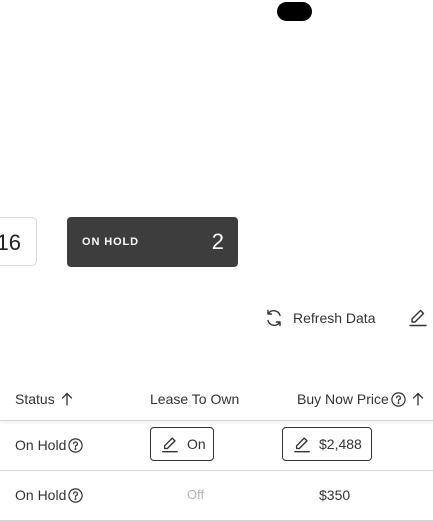 The height and width of the screenshot is (521, 433). What do you see at coordinates (274, 318) in the screenshot?
I see `refresh-icon` at bounding box center [274, 318].